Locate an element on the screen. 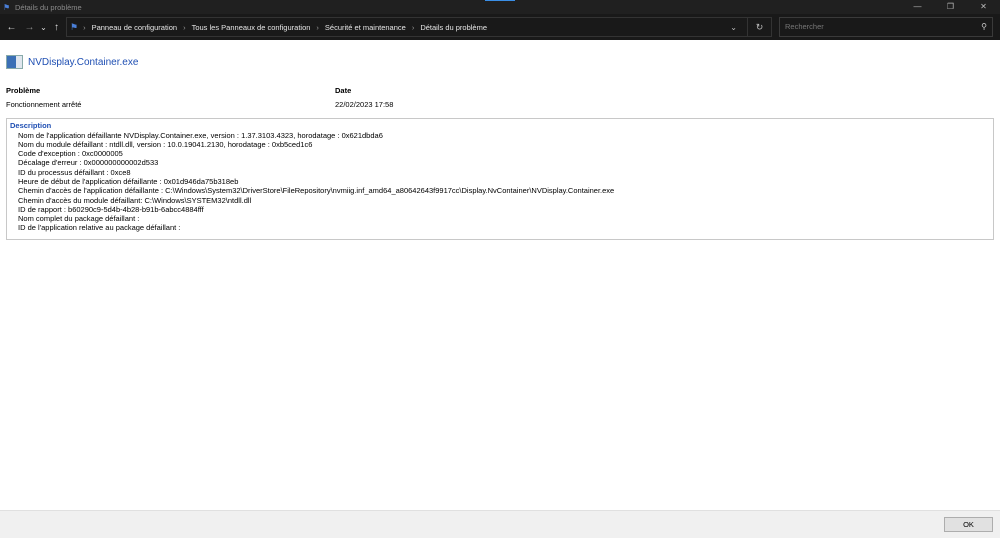 This screenshot has height=538, width=1000. close-button: ✕ is located at coordinates (983, 7).